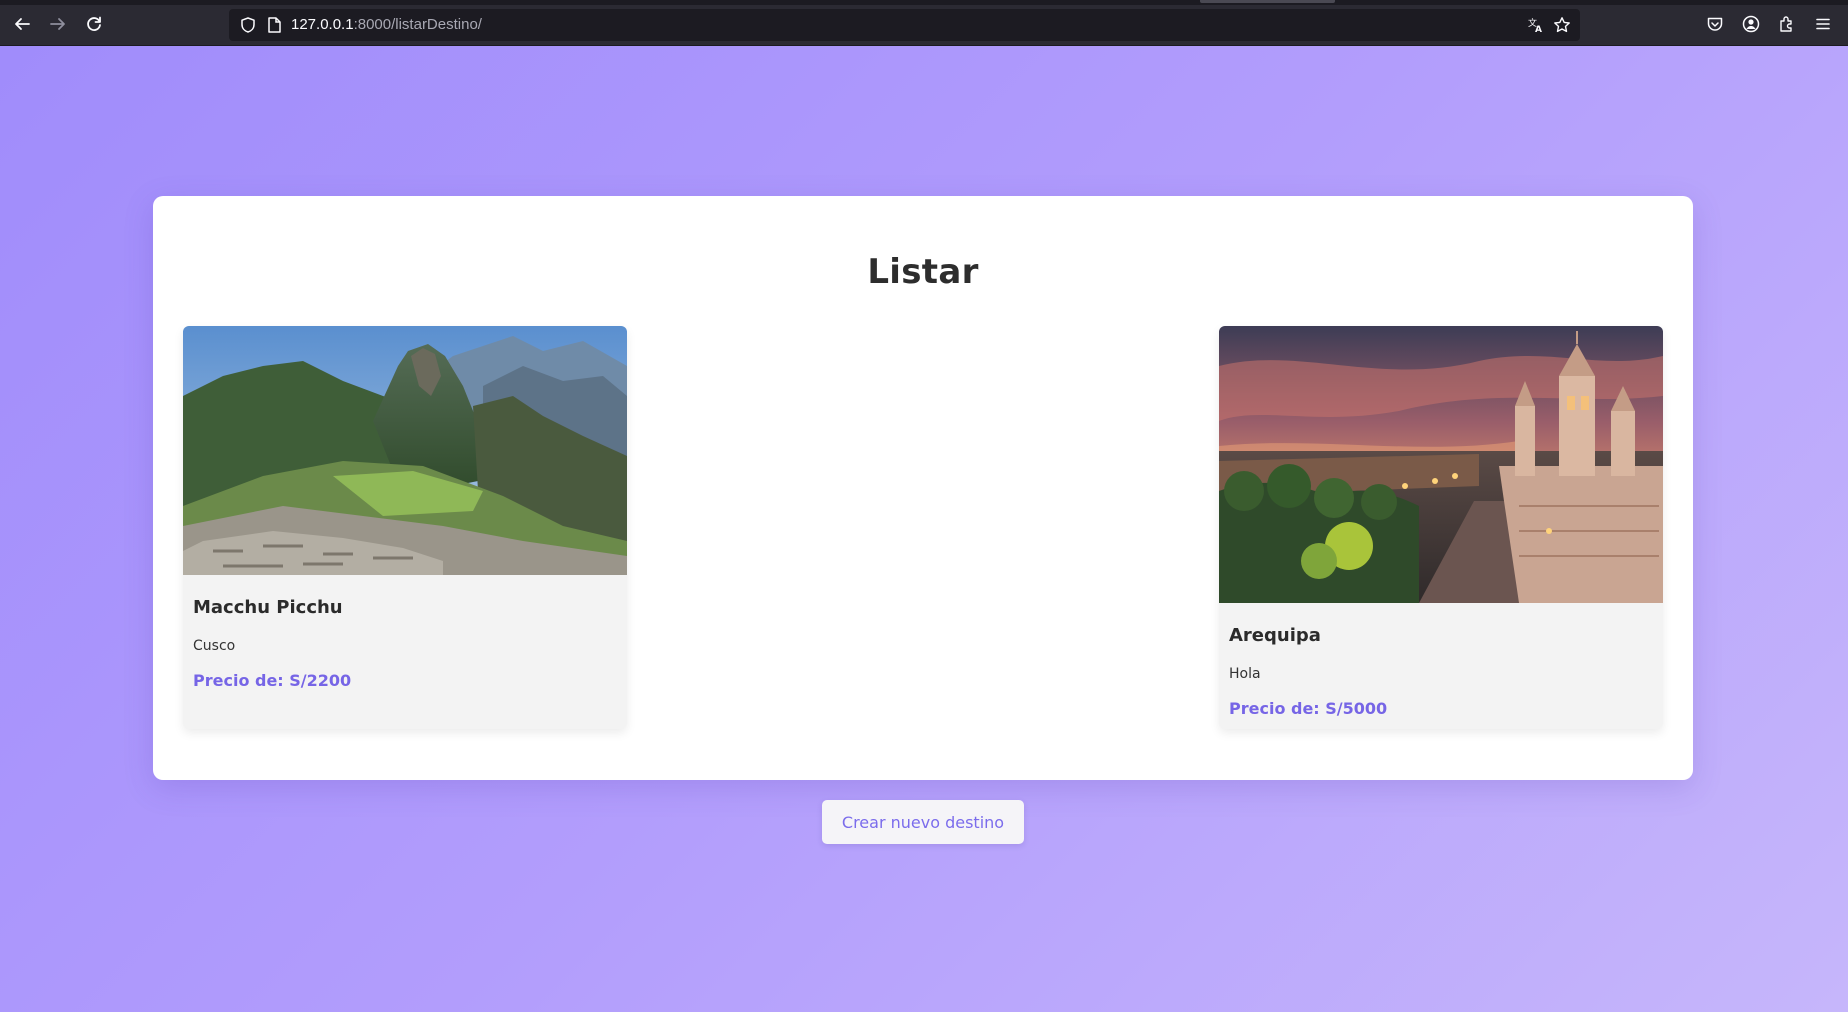 This screenshot has height=1012, width=1848. Describe the element at coordinates (1823, 24) in the screenshot. I see `menu-icon` at that location.